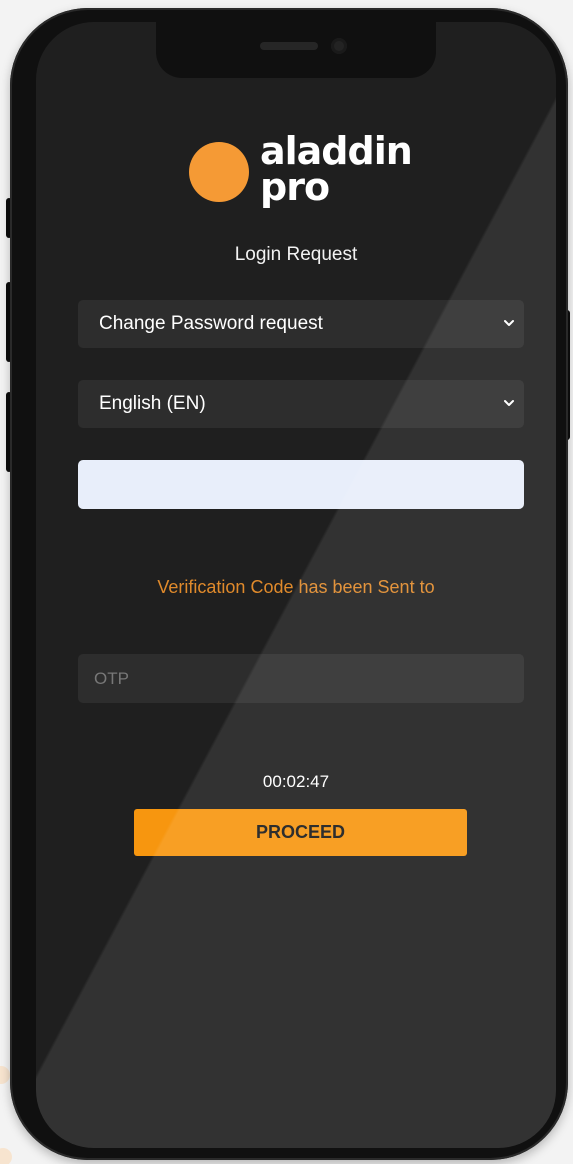 This screenshot has width=573, height=1164. Describe the element at coordinates (219, 172) in the screenshot. I see `logo-circle` at that location.